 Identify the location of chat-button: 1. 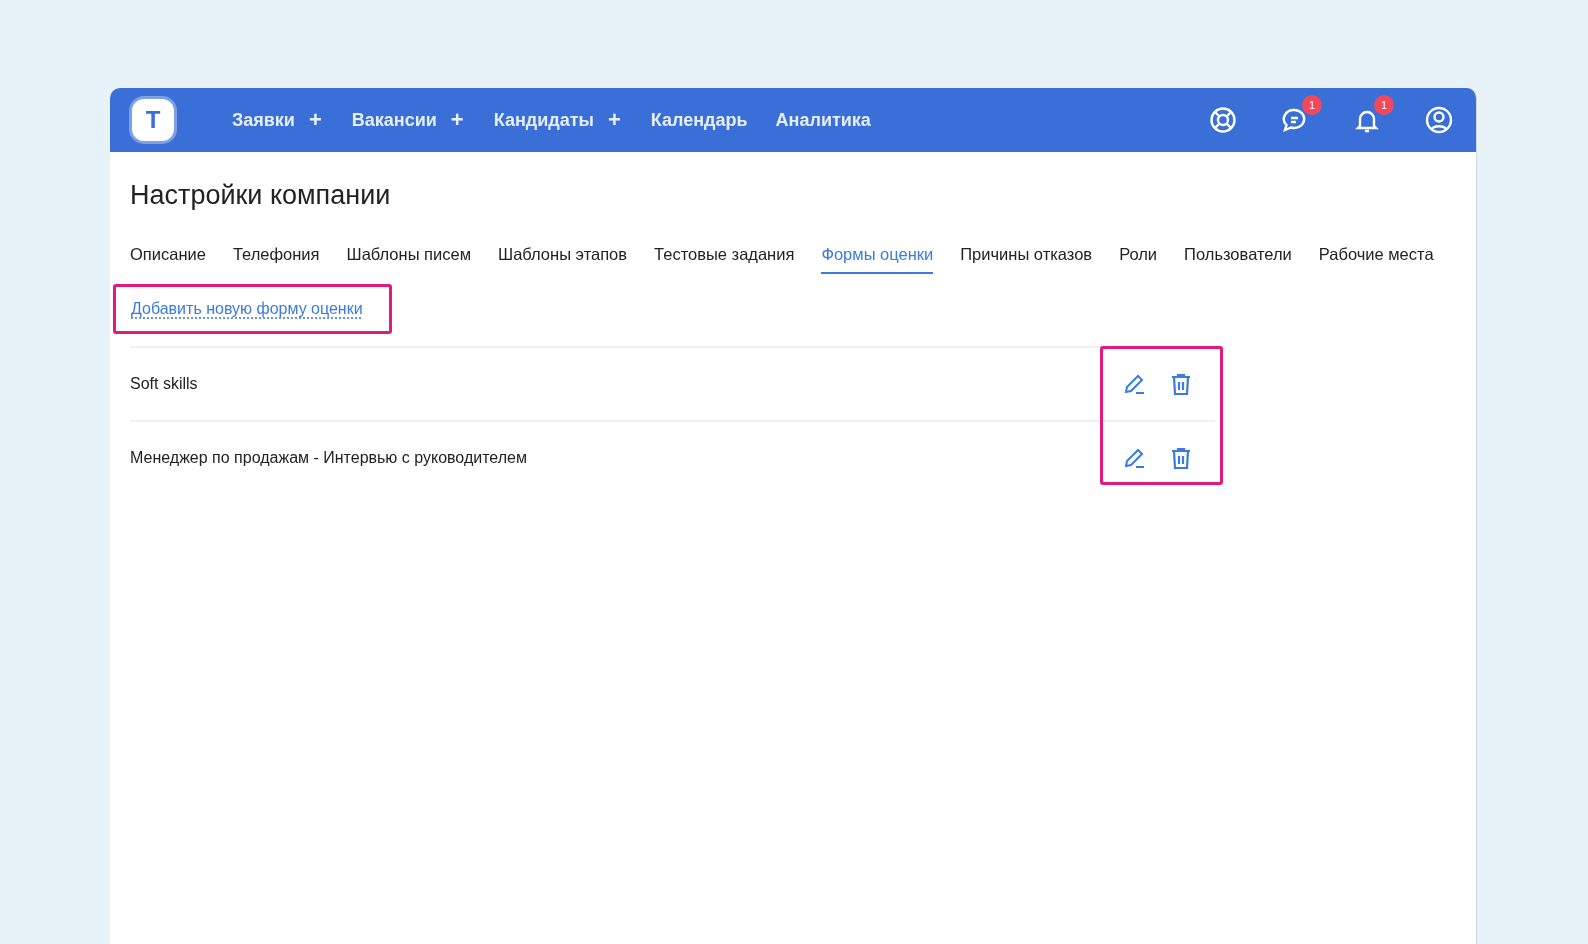
(1301, 115).